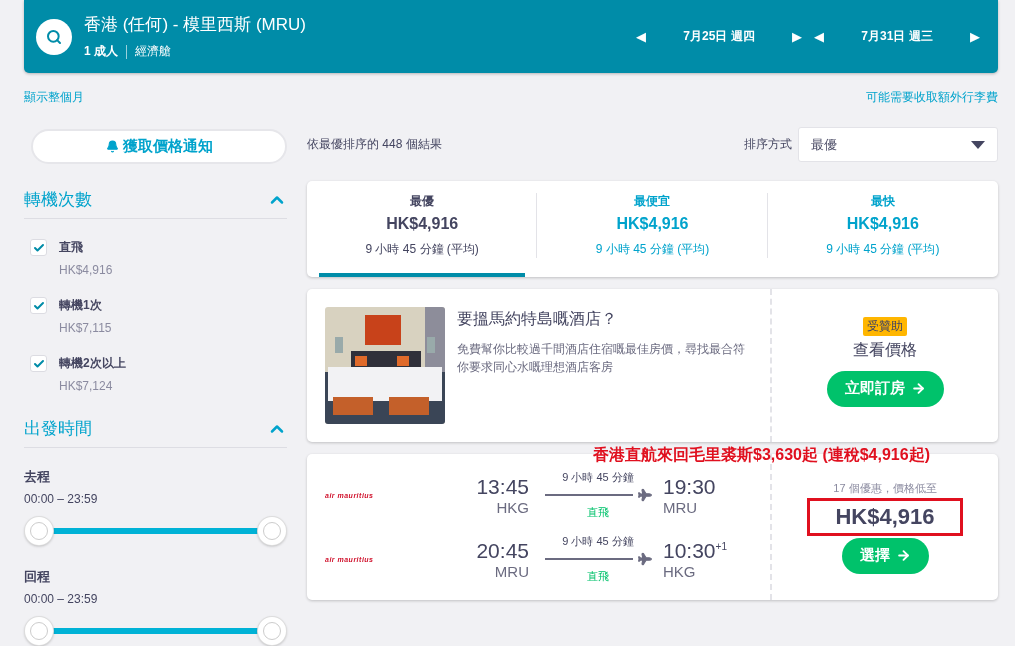  Describe the element at coordinates (885, 388) in the screenshot. I see `book-button: 立即訂房` at that location.